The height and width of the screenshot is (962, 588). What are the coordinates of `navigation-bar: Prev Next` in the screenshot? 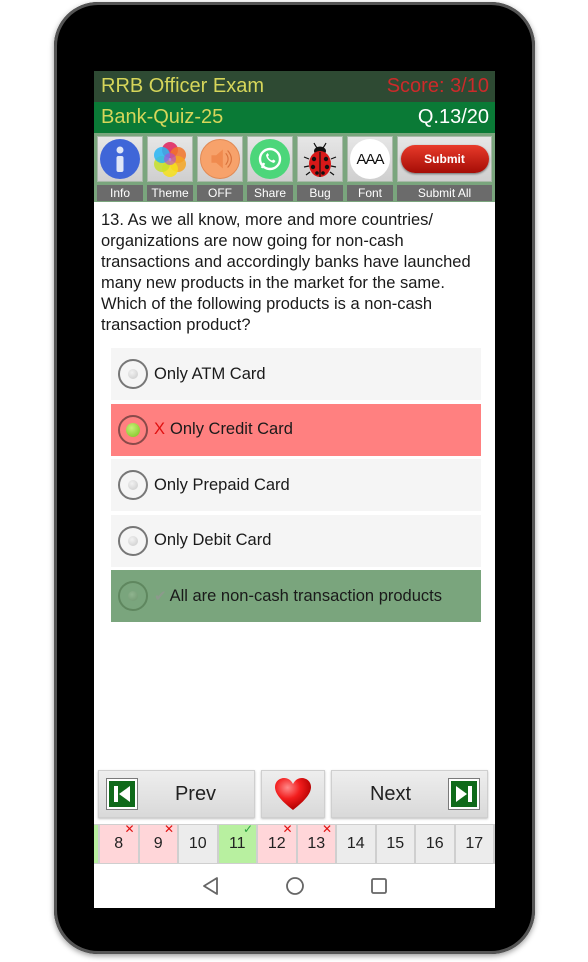 It's located at (294, 795).